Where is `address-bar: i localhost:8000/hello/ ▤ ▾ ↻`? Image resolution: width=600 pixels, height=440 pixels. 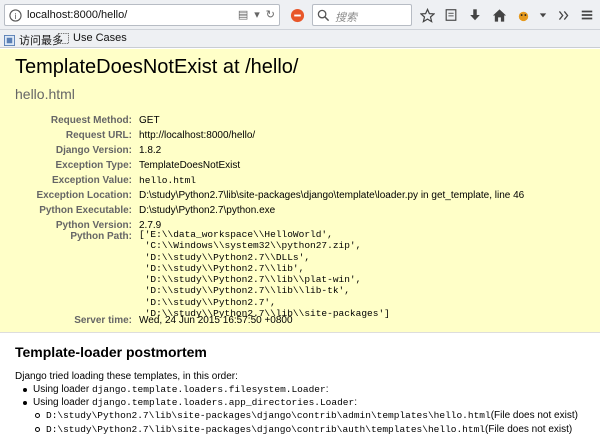
address-bar: i localhost:8000/hello/ ▤ ▾ ↻ is located at coordinates (142, 15).